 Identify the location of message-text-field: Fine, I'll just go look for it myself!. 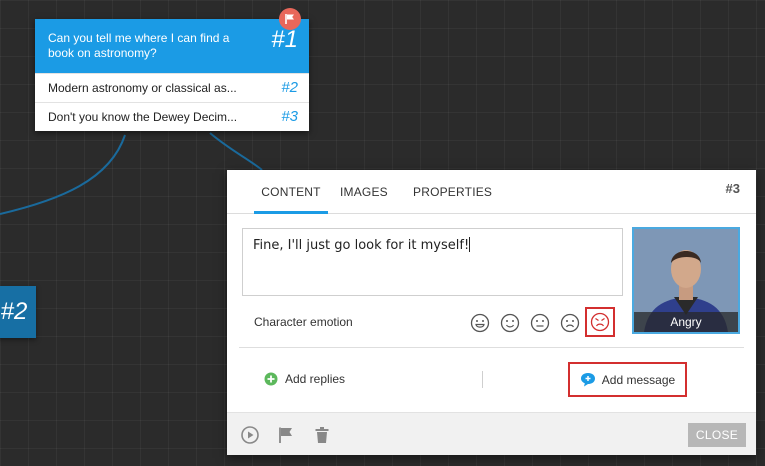
(432, 262).